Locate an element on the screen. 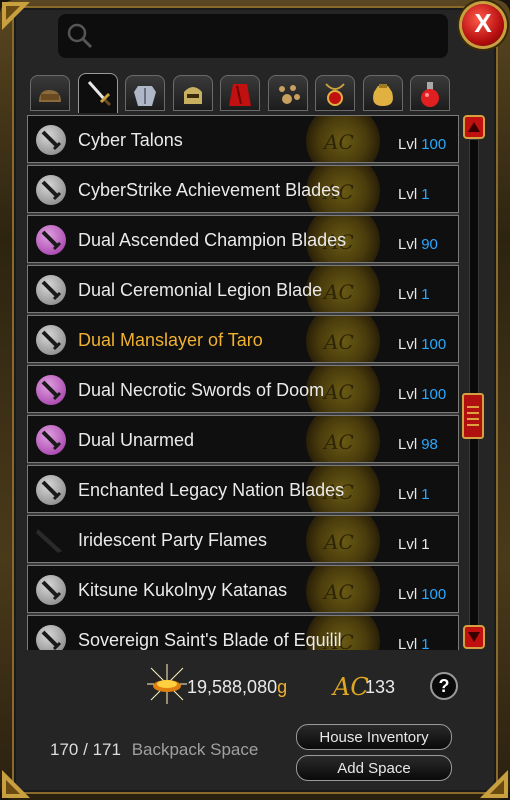 The width and height of the screenshot is (510, 800). scroll-track is located at coordinates (474, 383).